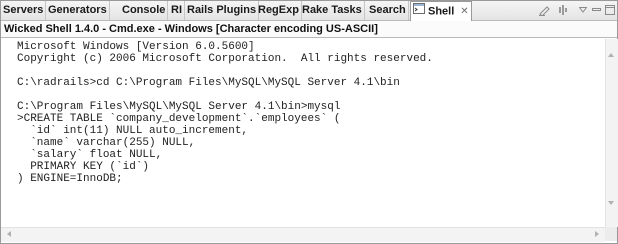 The width and height of the screenshot is (618, 244). I want to click on scrollbar-corner, so click(611, 234).